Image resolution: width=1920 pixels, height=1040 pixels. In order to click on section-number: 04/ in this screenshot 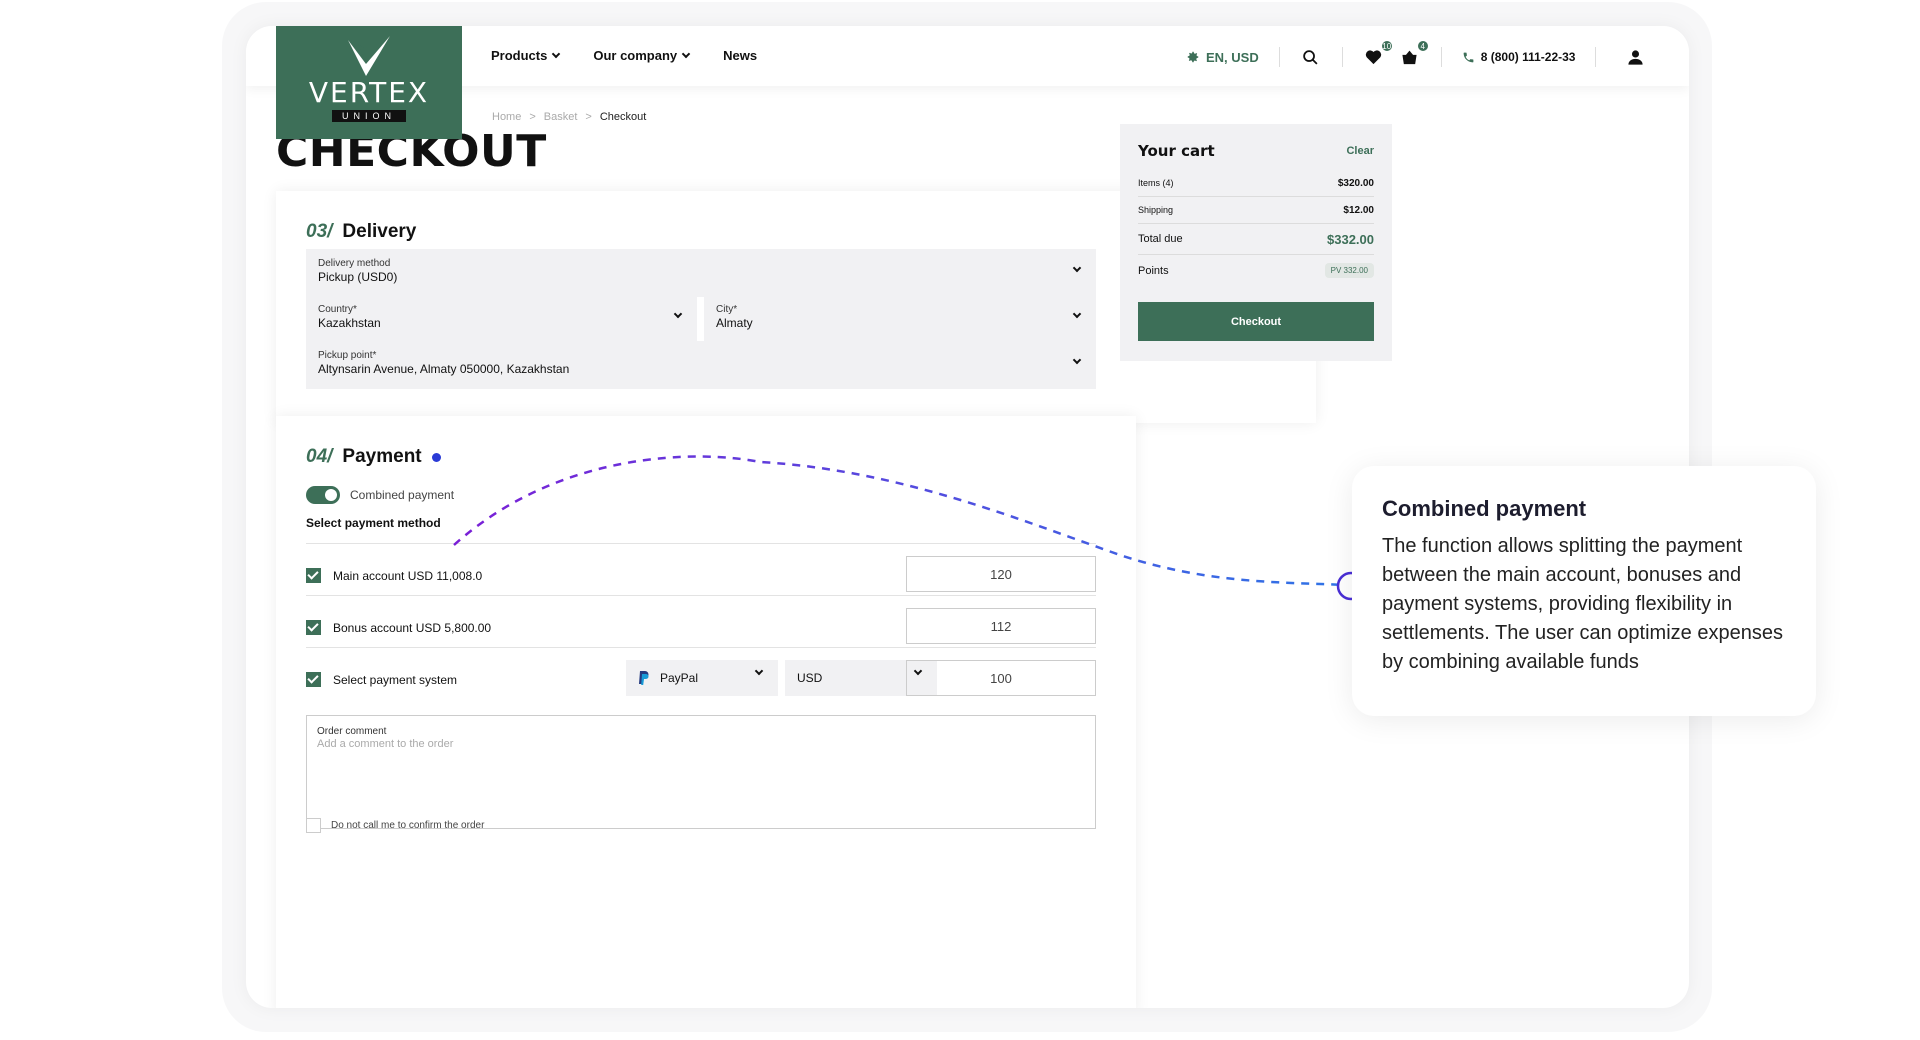, I will do `click(319, 456)`.